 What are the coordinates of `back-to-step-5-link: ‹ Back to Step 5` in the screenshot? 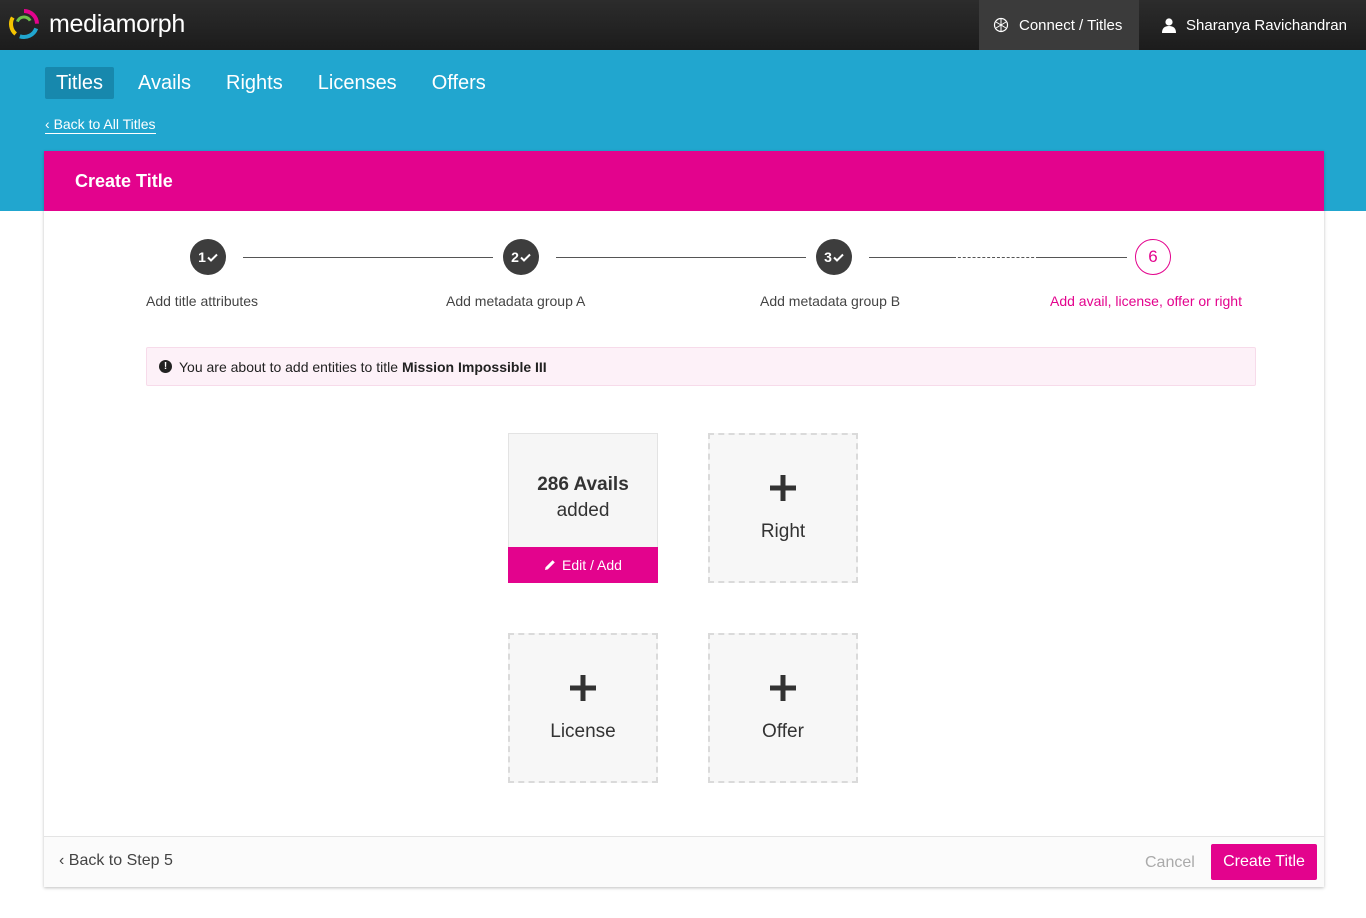 It's located at (116, 861).